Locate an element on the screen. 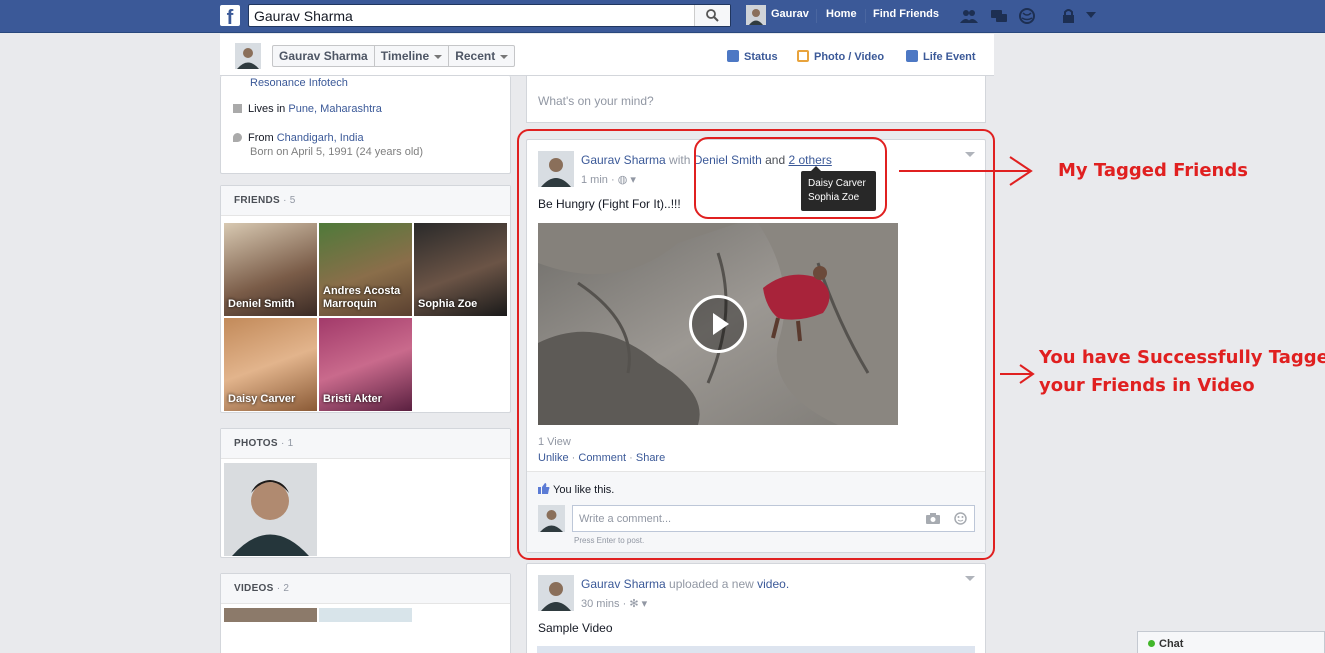  profile-link: Gaurav is located at coordinates (790, 14).